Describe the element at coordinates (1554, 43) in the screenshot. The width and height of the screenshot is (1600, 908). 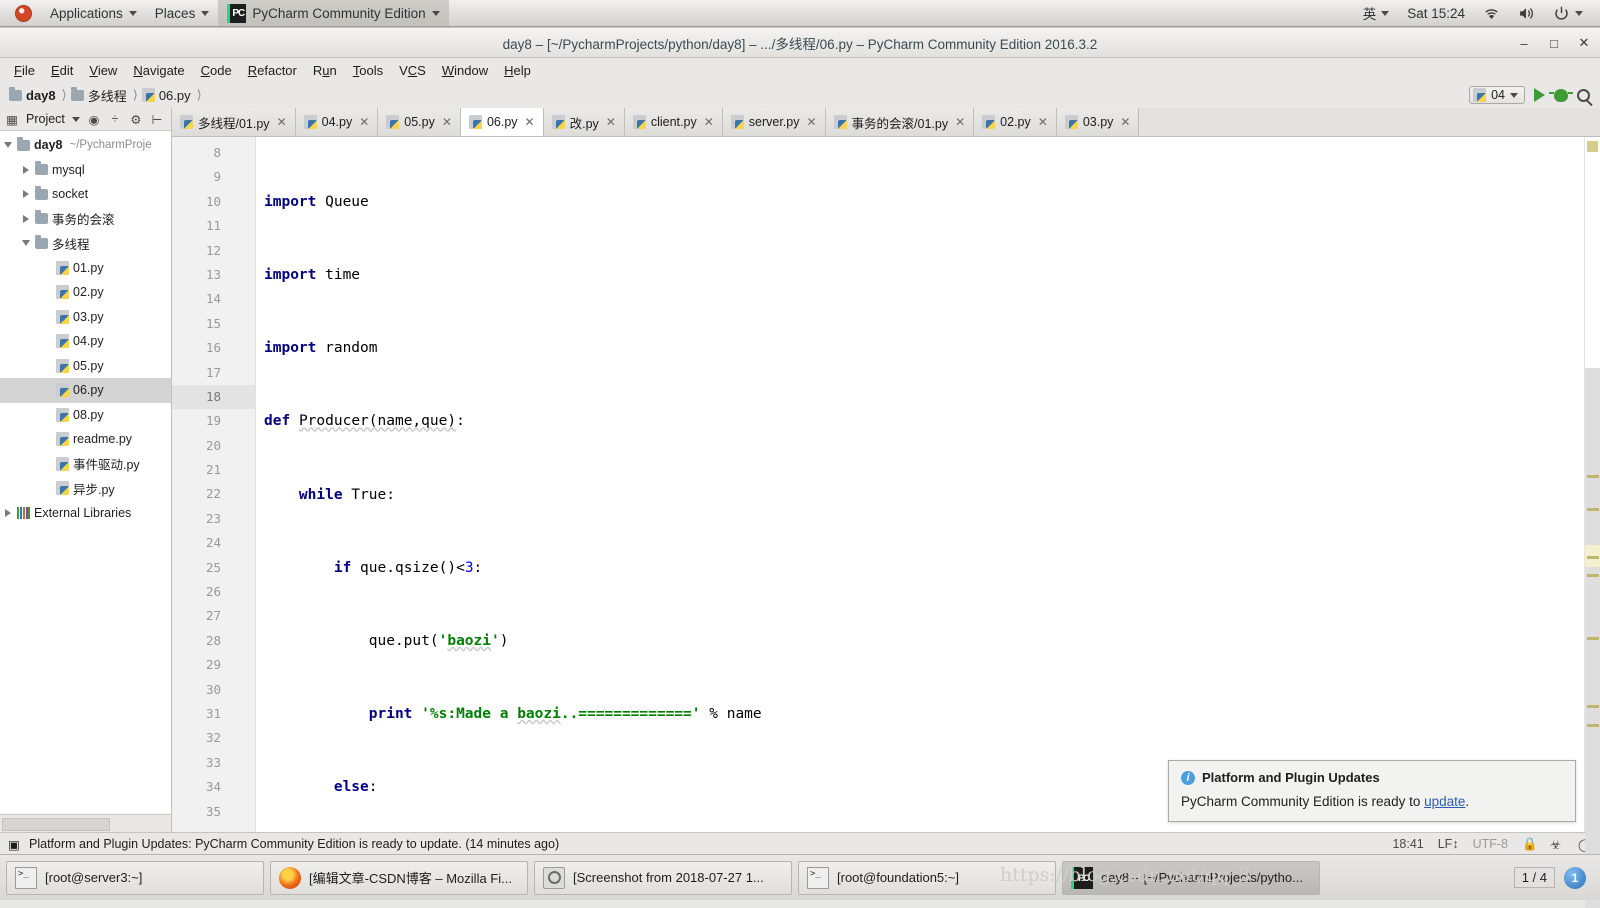
I see `maximize-button: □` at that location.